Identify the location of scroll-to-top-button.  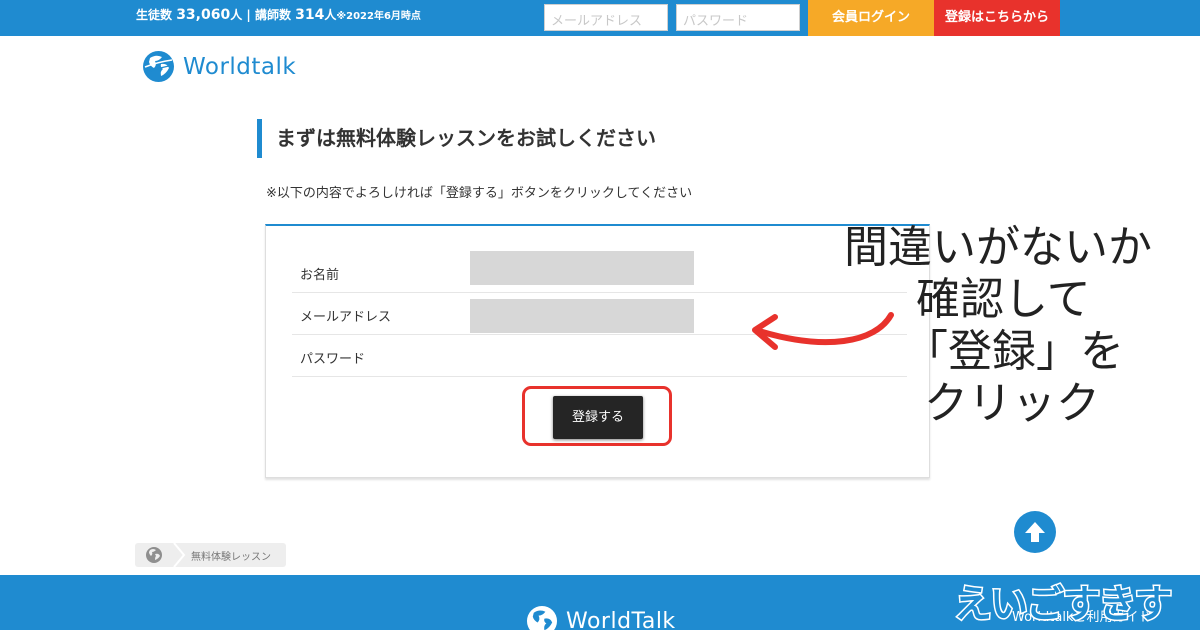
(1035, 532).